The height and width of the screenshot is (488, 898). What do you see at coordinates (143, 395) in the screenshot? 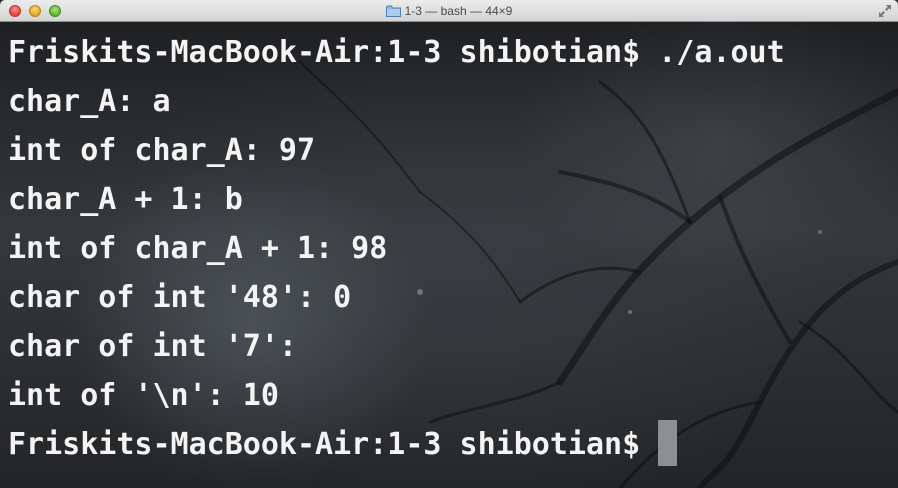
I see `terminal-line: int of '\n': 10` at bounding box center [143, 395].